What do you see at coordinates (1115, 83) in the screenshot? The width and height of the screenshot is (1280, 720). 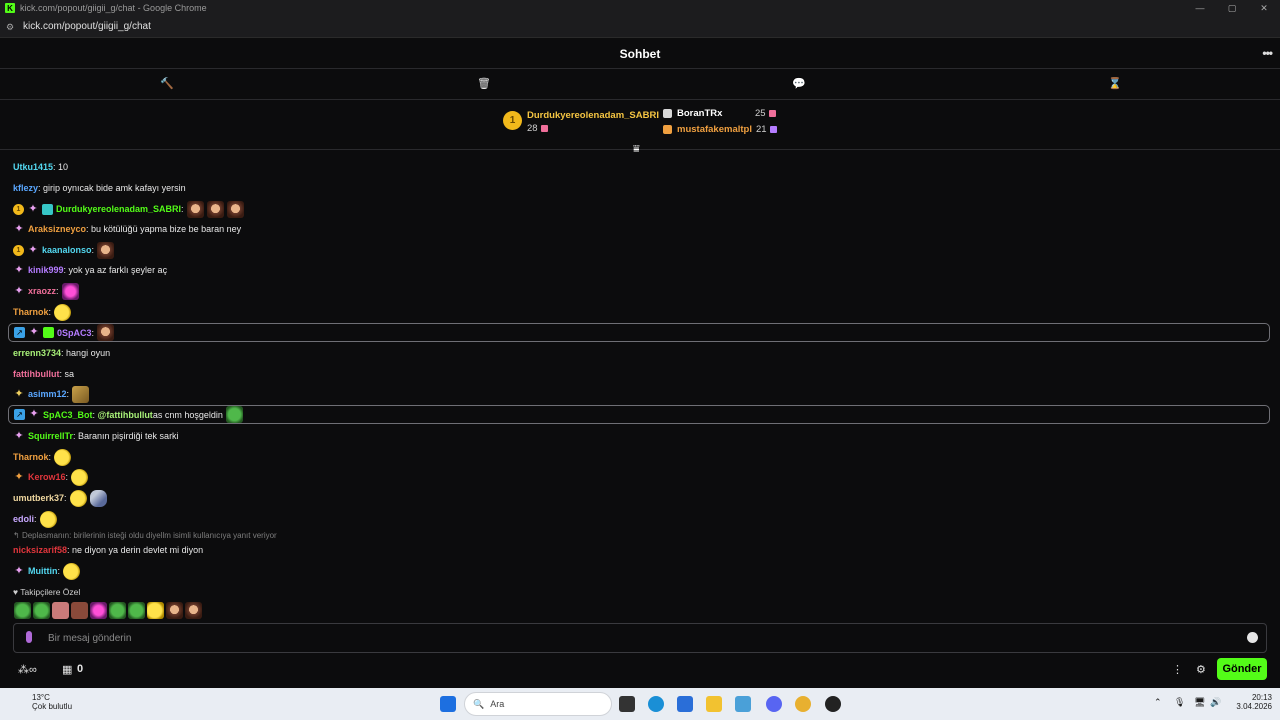 I see `hourglass-icon: ⌛` at bounding box center [1115, 83].